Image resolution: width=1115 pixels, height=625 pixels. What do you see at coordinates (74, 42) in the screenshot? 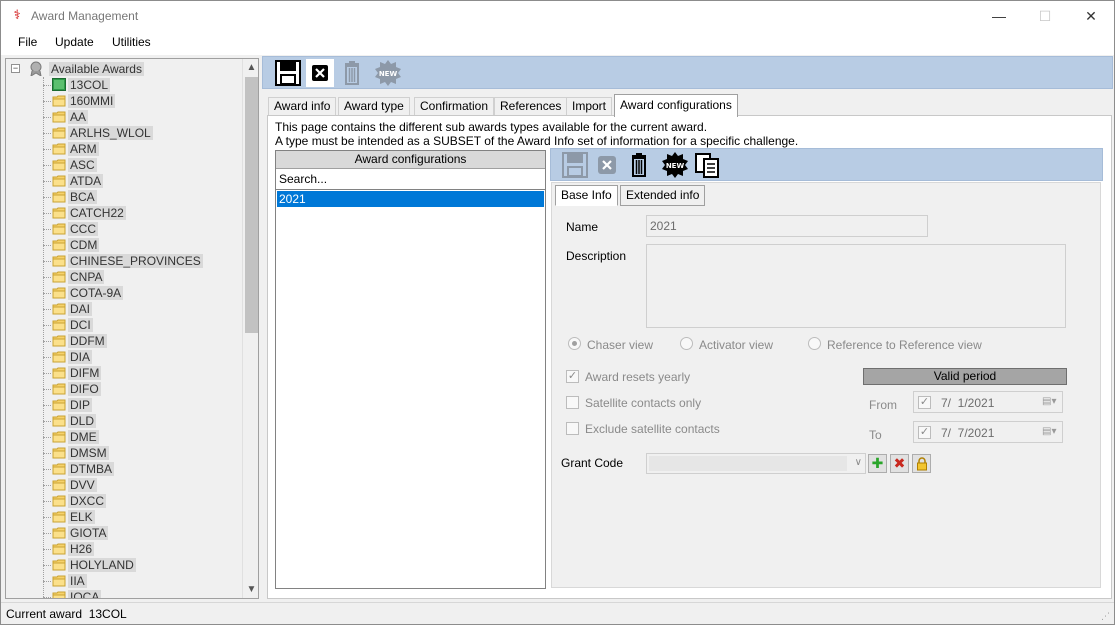
I see `menu-update: Update` at bounding box center [74, 42].